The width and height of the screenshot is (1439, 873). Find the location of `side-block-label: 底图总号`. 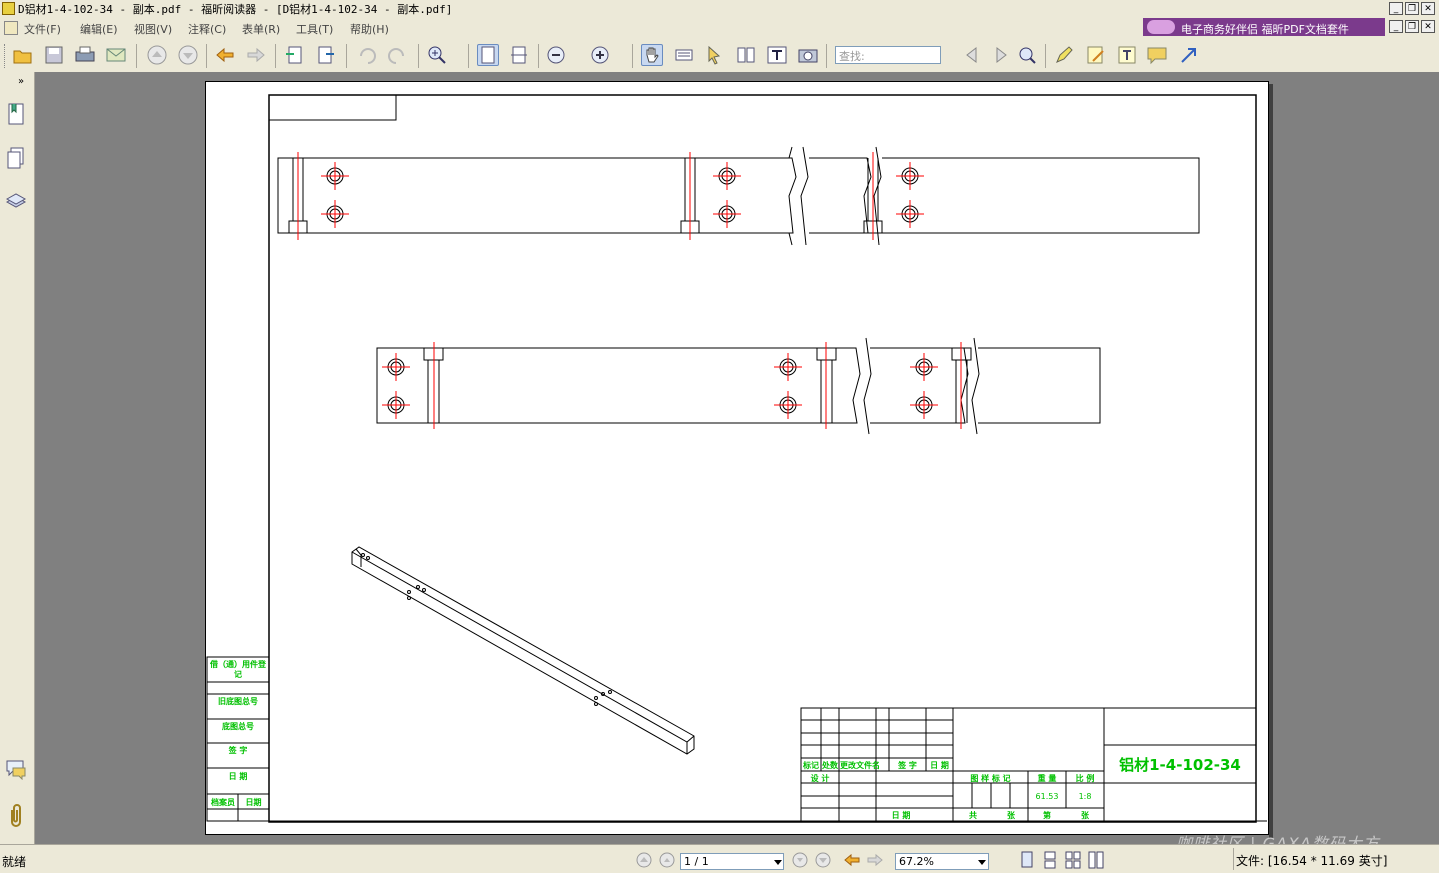

side-block-label: 底图总号 is located at coordinates (238, 726).